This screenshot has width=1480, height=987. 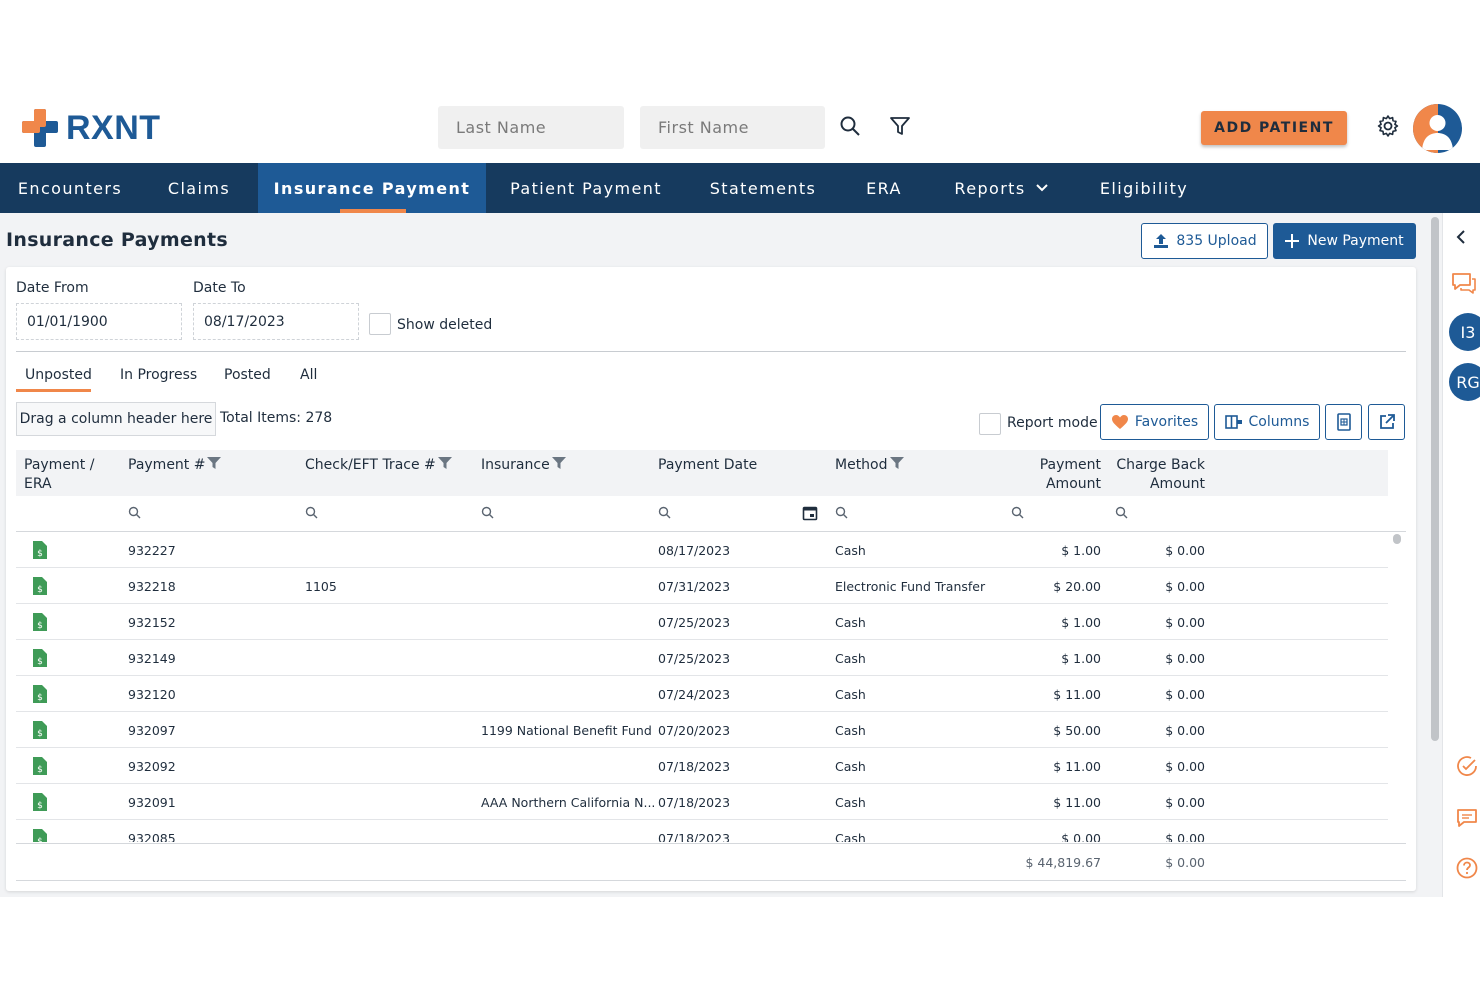 I want to click on user-badge-rg: RG, so click(x=1464, y=382).